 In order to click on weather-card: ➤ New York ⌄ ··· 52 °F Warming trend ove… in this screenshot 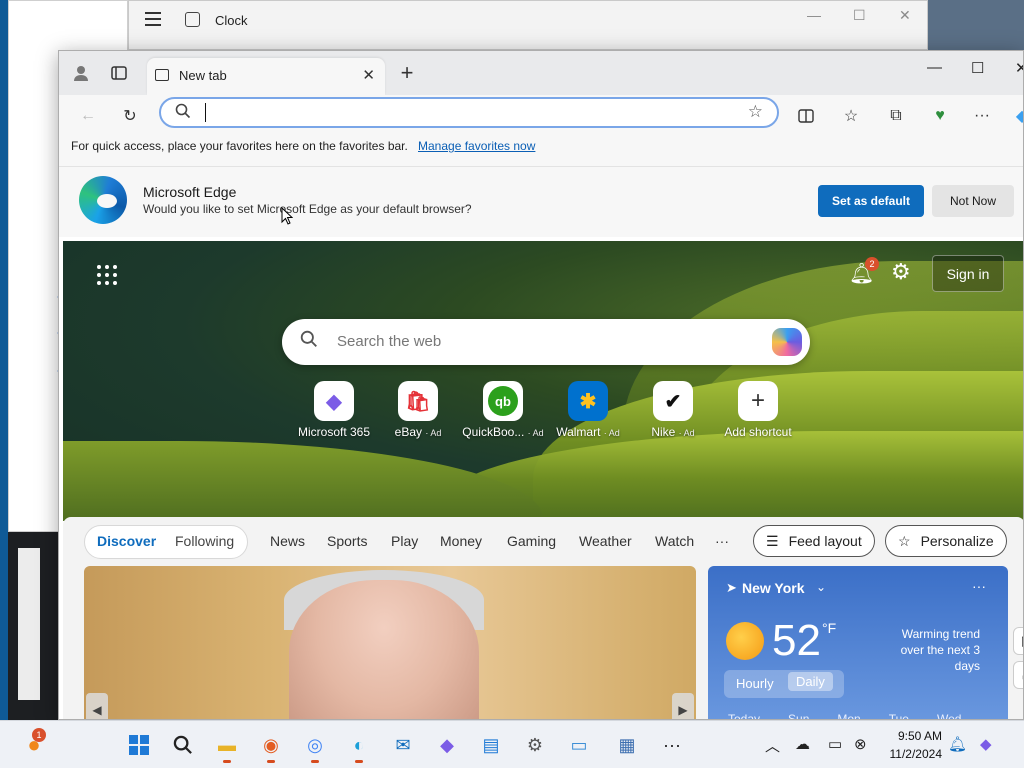, I will do `click(858, 643)`.